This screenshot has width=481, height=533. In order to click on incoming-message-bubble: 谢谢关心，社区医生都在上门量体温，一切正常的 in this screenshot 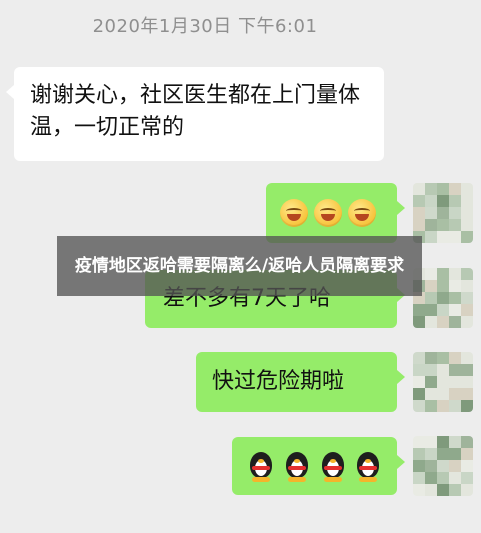, I will do `click(195, 114)`.